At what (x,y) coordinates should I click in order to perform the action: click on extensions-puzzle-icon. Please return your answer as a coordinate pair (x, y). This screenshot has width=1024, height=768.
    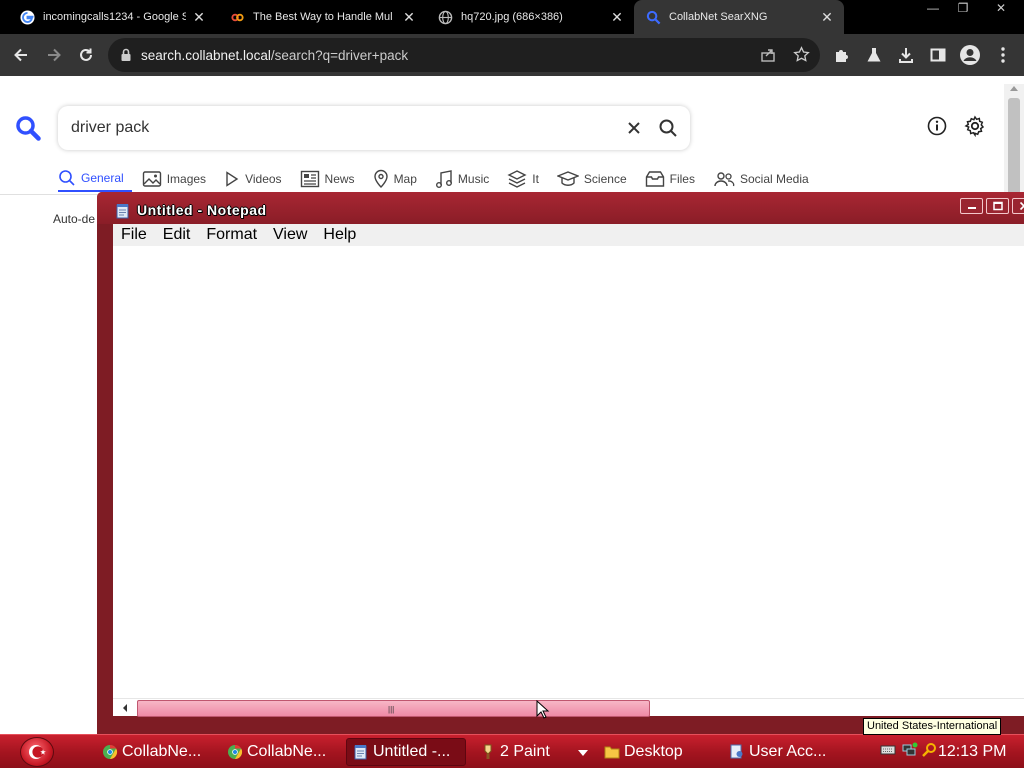
    Looking at the image, I should click on (842, 55).